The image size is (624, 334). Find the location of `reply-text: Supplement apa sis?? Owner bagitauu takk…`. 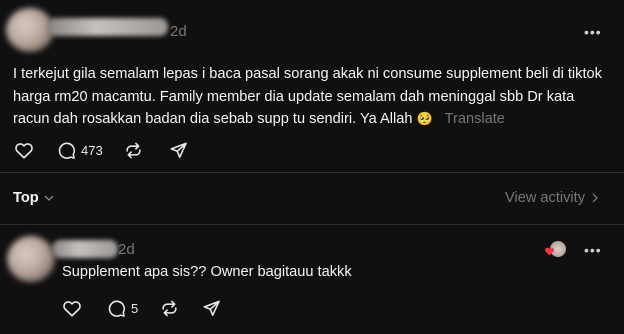

reply-text: Supplement apa sis?? Owner bagitauu takk… is located at coordinates (207, 272).